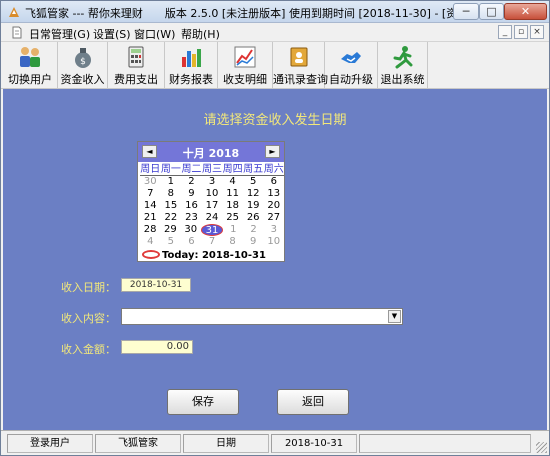  What do you see at coordinates (313, 402) in the screenshot?
I see `return-button: 返回` at bounding box center [313, 402].